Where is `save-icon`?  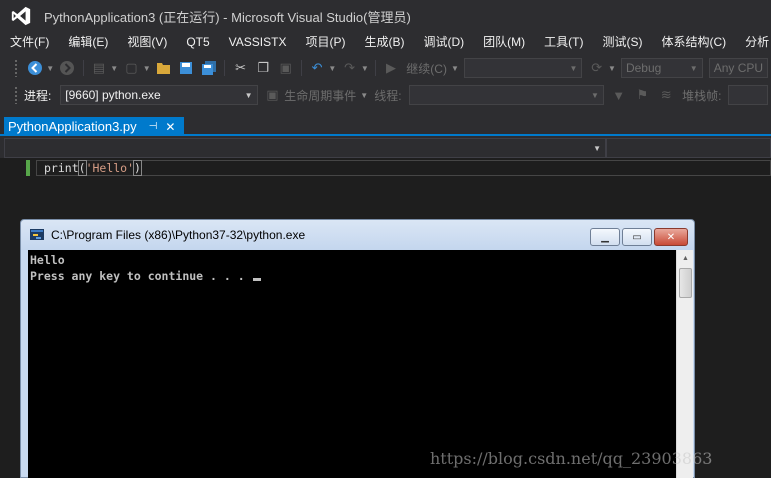
save-icon is located at coordinates (186, 68).